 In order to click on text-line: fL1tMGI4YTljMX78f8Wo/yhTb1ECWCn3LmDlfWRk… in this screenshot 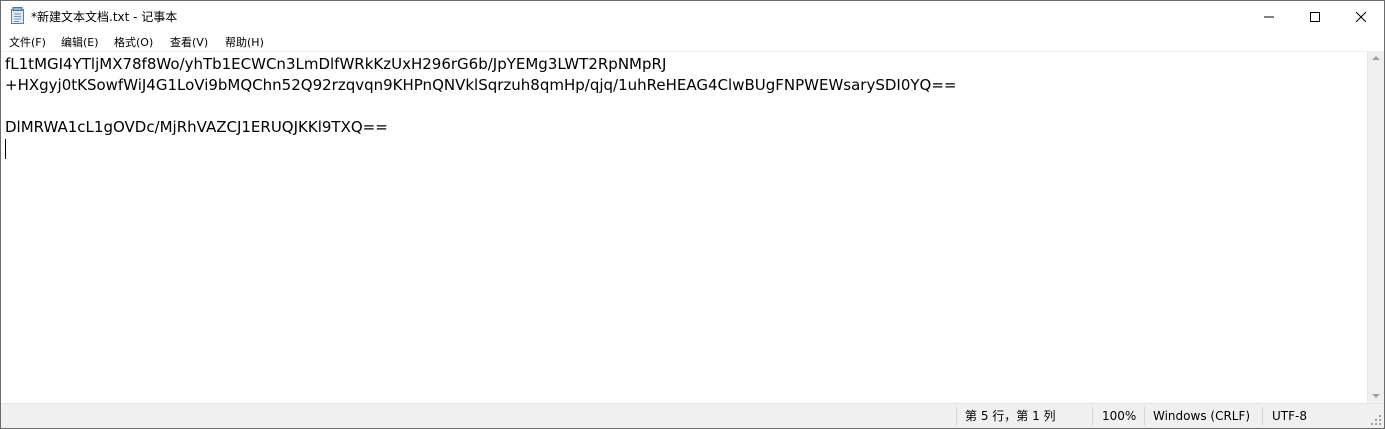, I will do `click(336, 64)`.